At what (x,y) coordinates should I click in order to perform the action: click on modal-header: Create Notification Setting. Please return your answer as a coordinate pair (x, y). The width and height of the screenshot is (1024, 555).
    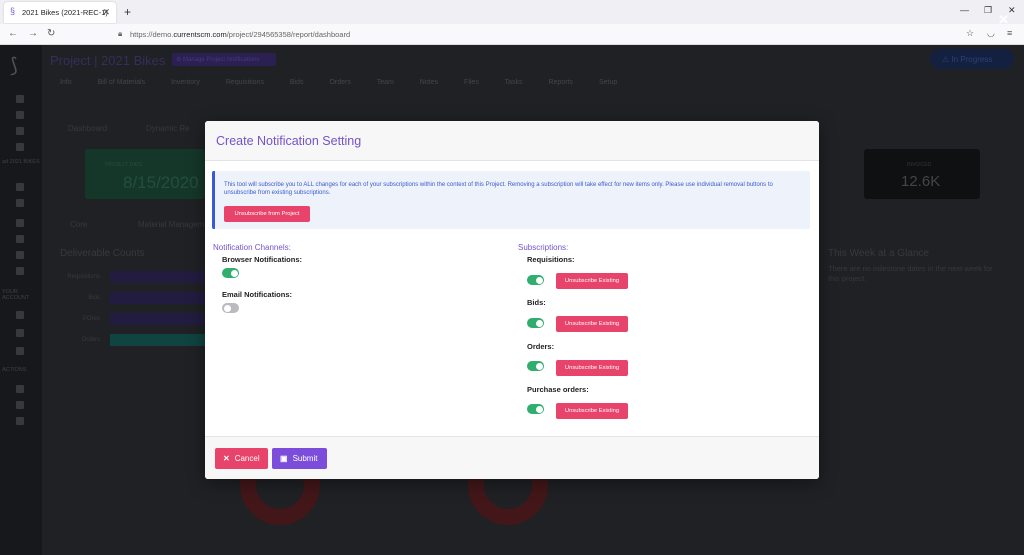
    Looking at the image, I should click on (512, 141).